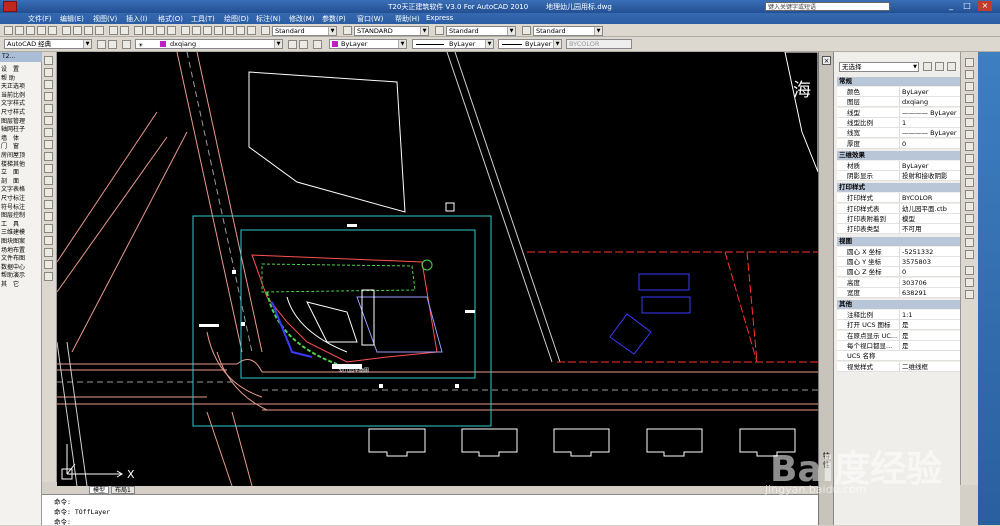 The image size is (1000, 526). I want to click on copy-icon, so click(77, 30).